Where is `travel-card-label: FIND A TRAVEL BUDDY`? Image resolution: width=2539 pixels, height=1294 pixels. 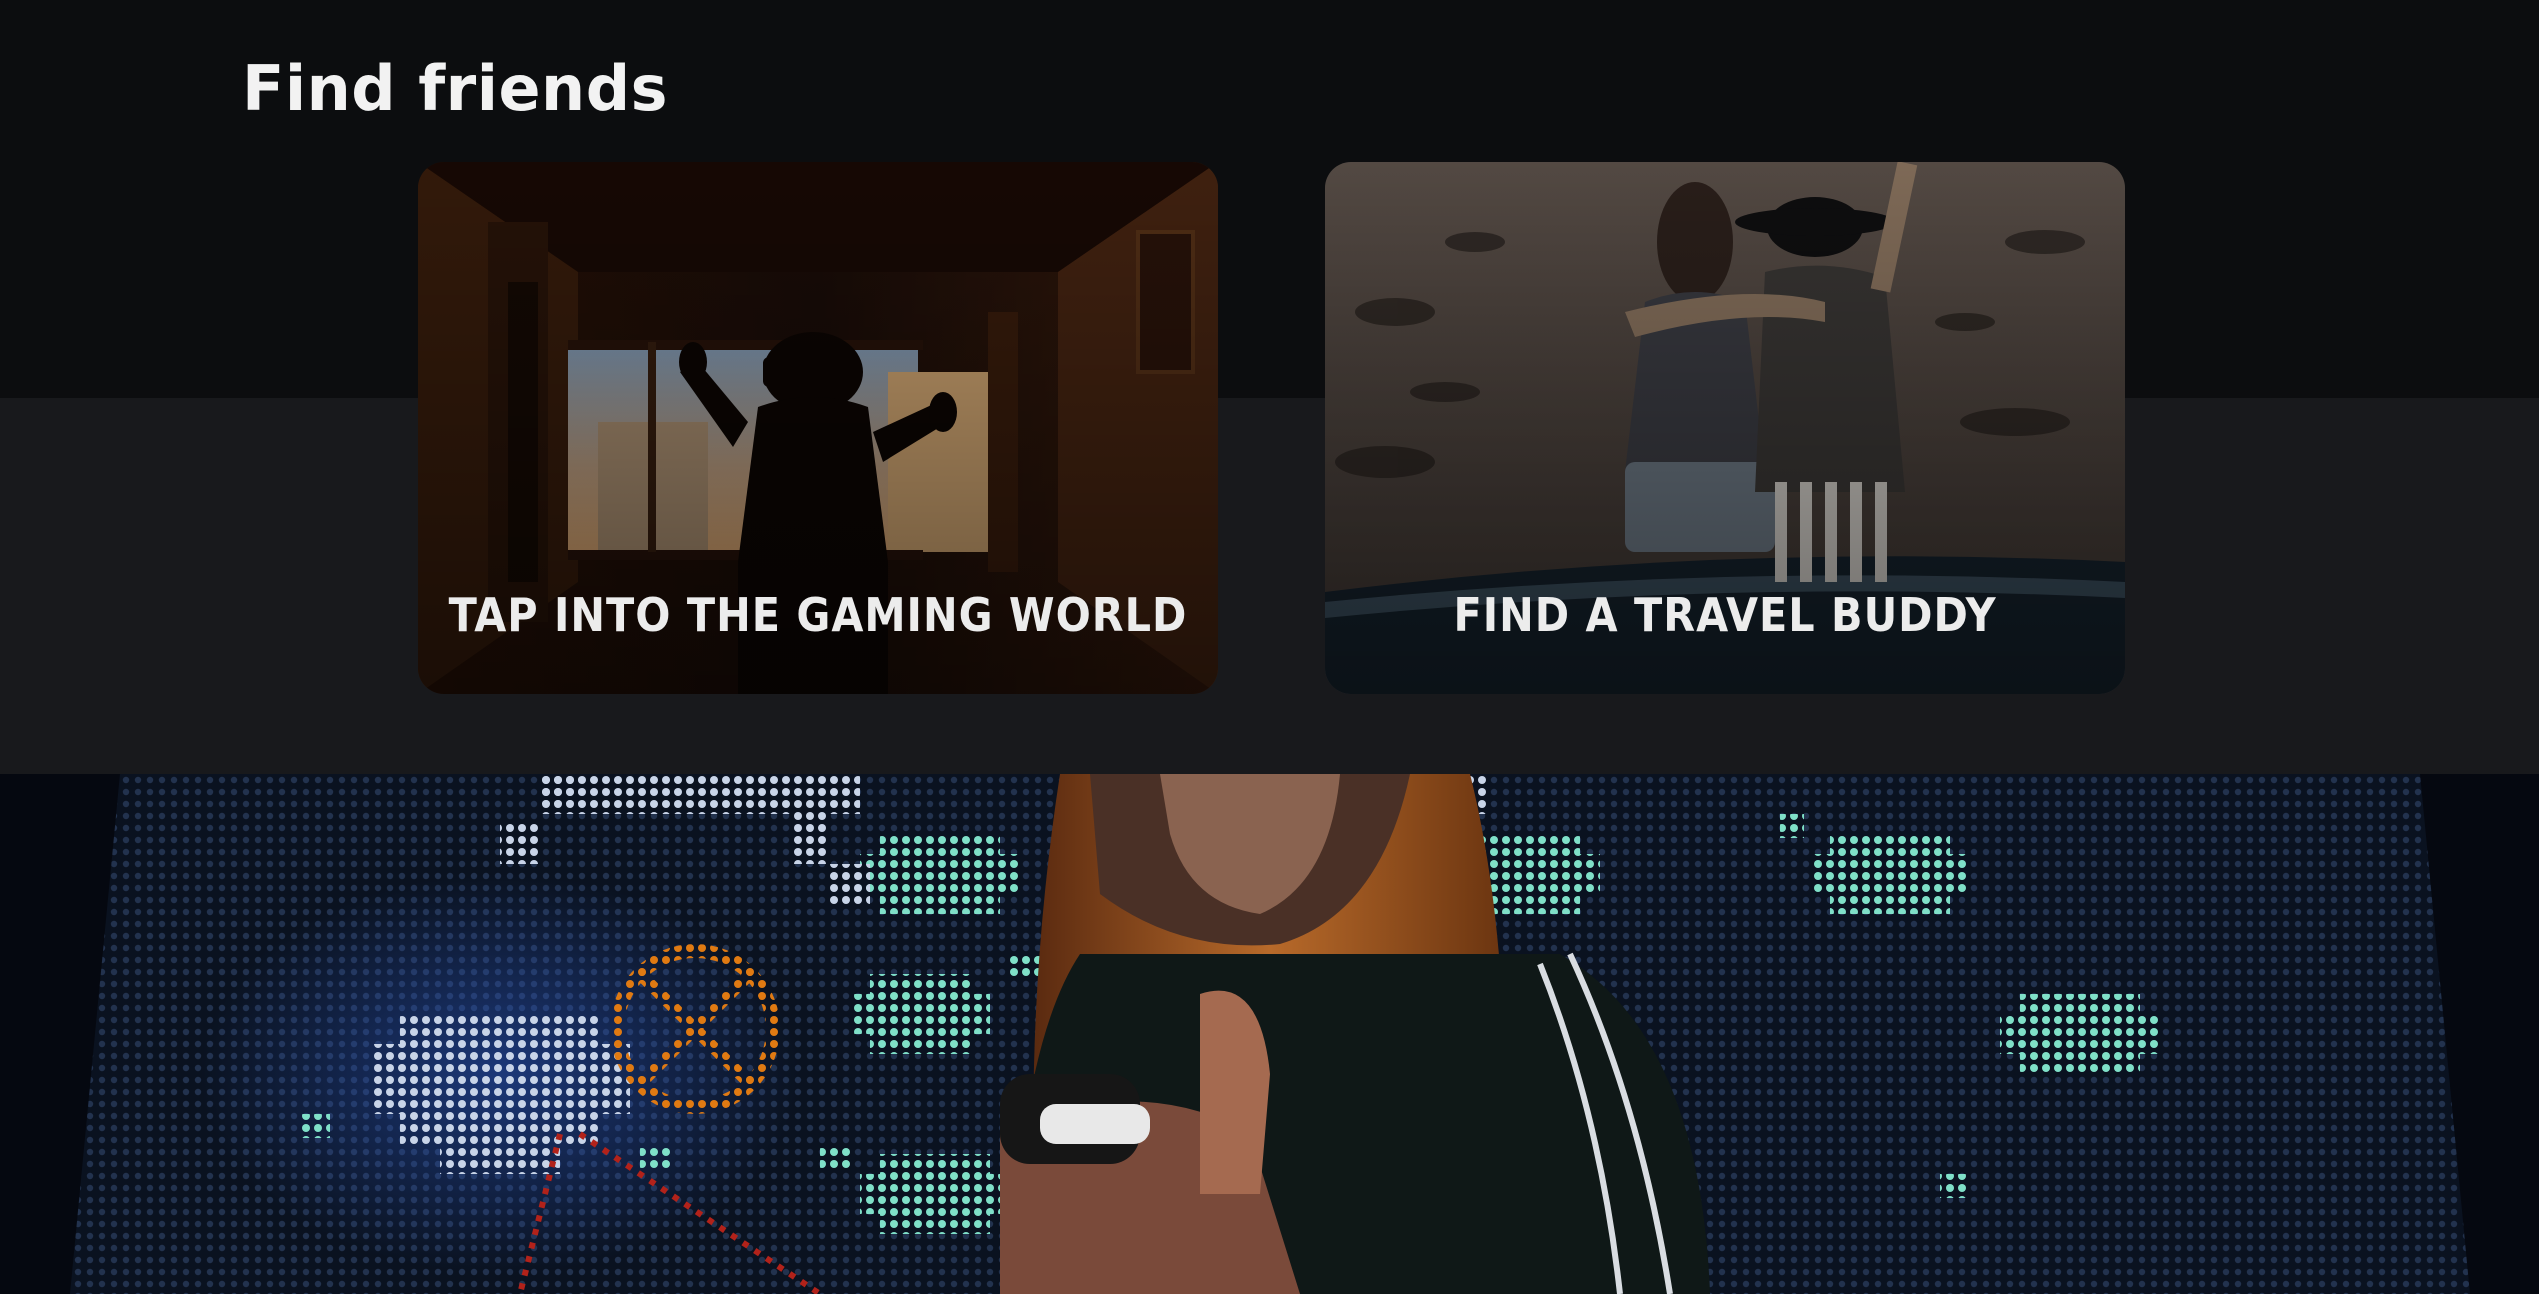 travel-card-label: FIND A TRAVEL BUDDY is located at coordinates (1725, 615).